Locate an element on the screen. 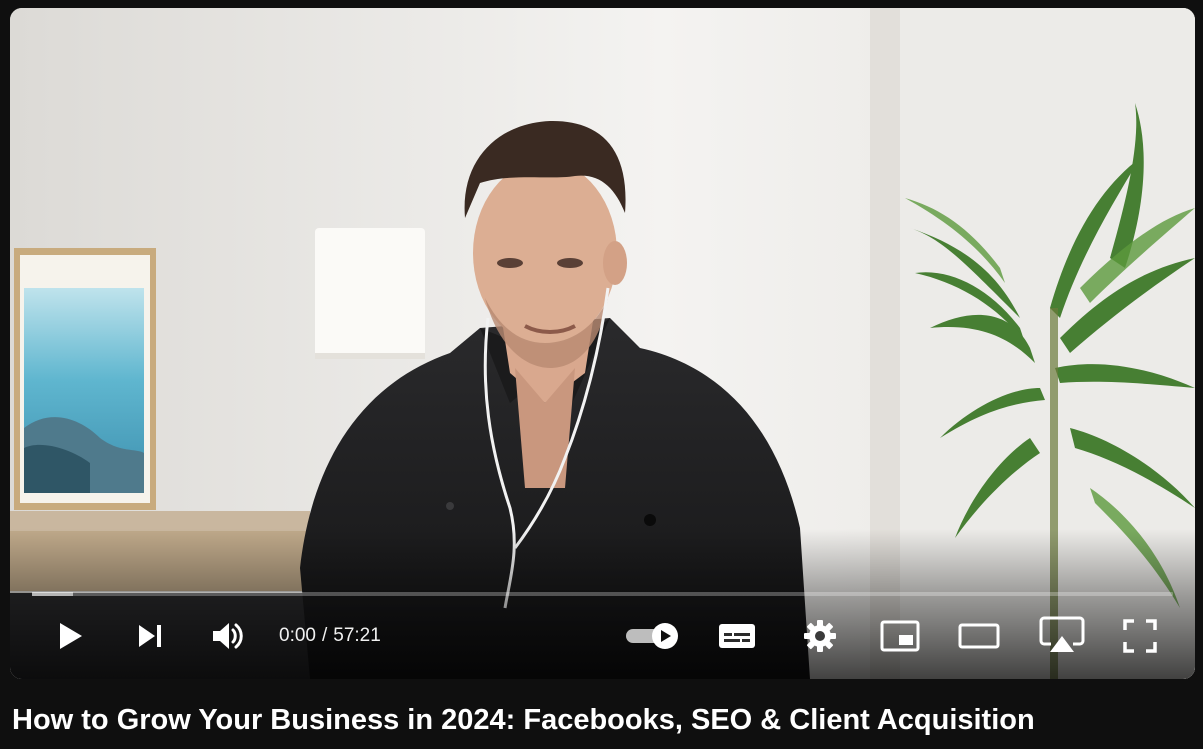 The image size is (1203, 749). duration: 57:21 is located at coordinates (357, 635).